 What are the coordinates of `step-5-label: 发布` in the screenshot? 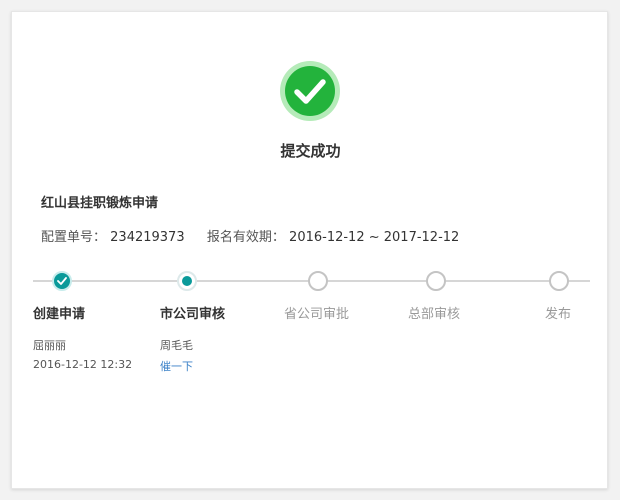 It's located at (558, 314).